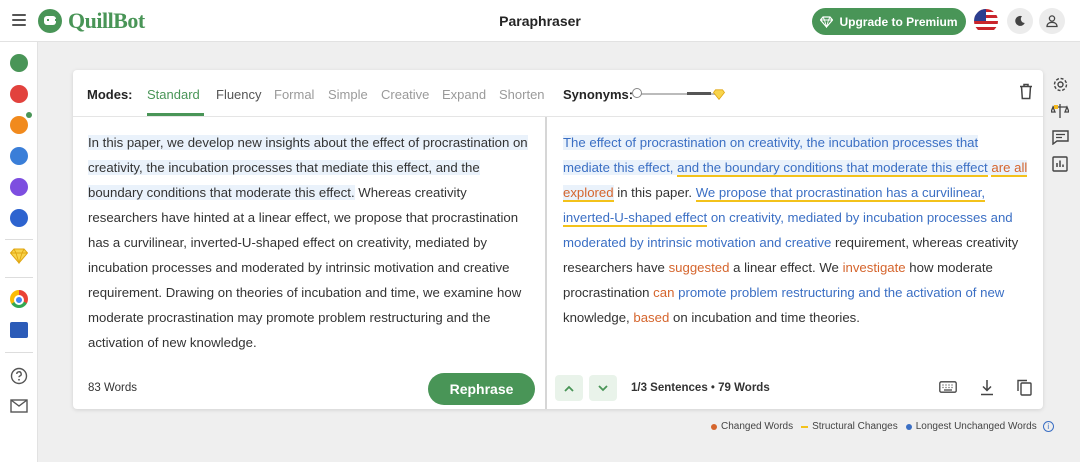 The image size is (1080, 462). I want to click on citation-generator-icon, so click(19, 218).